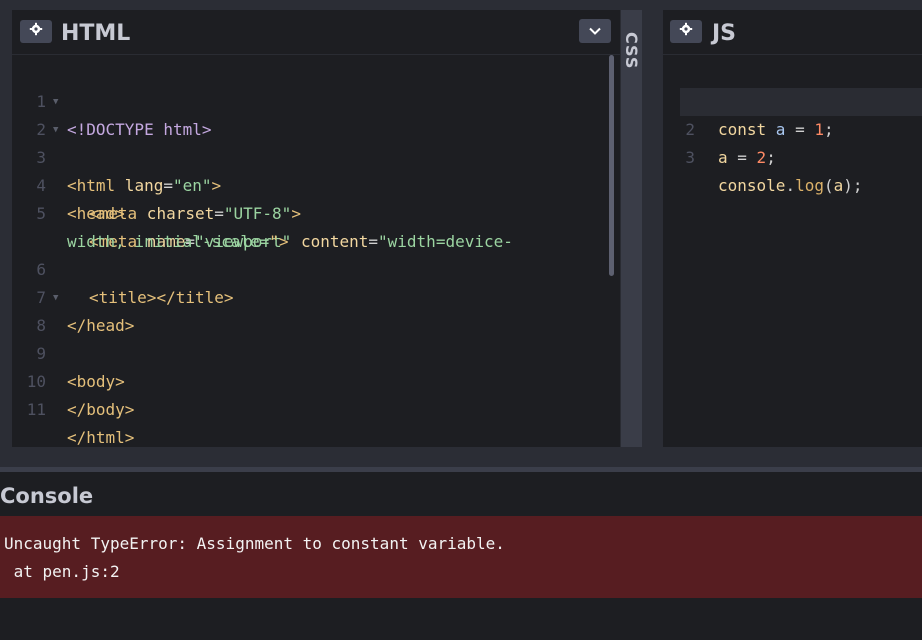 Image resolution: width=922 pixels, height=640 pixels. What do you see at coordinates (316, 32) in the screenshot?
I see `html-panel-header: HTML` at bounding box center [316, 32].